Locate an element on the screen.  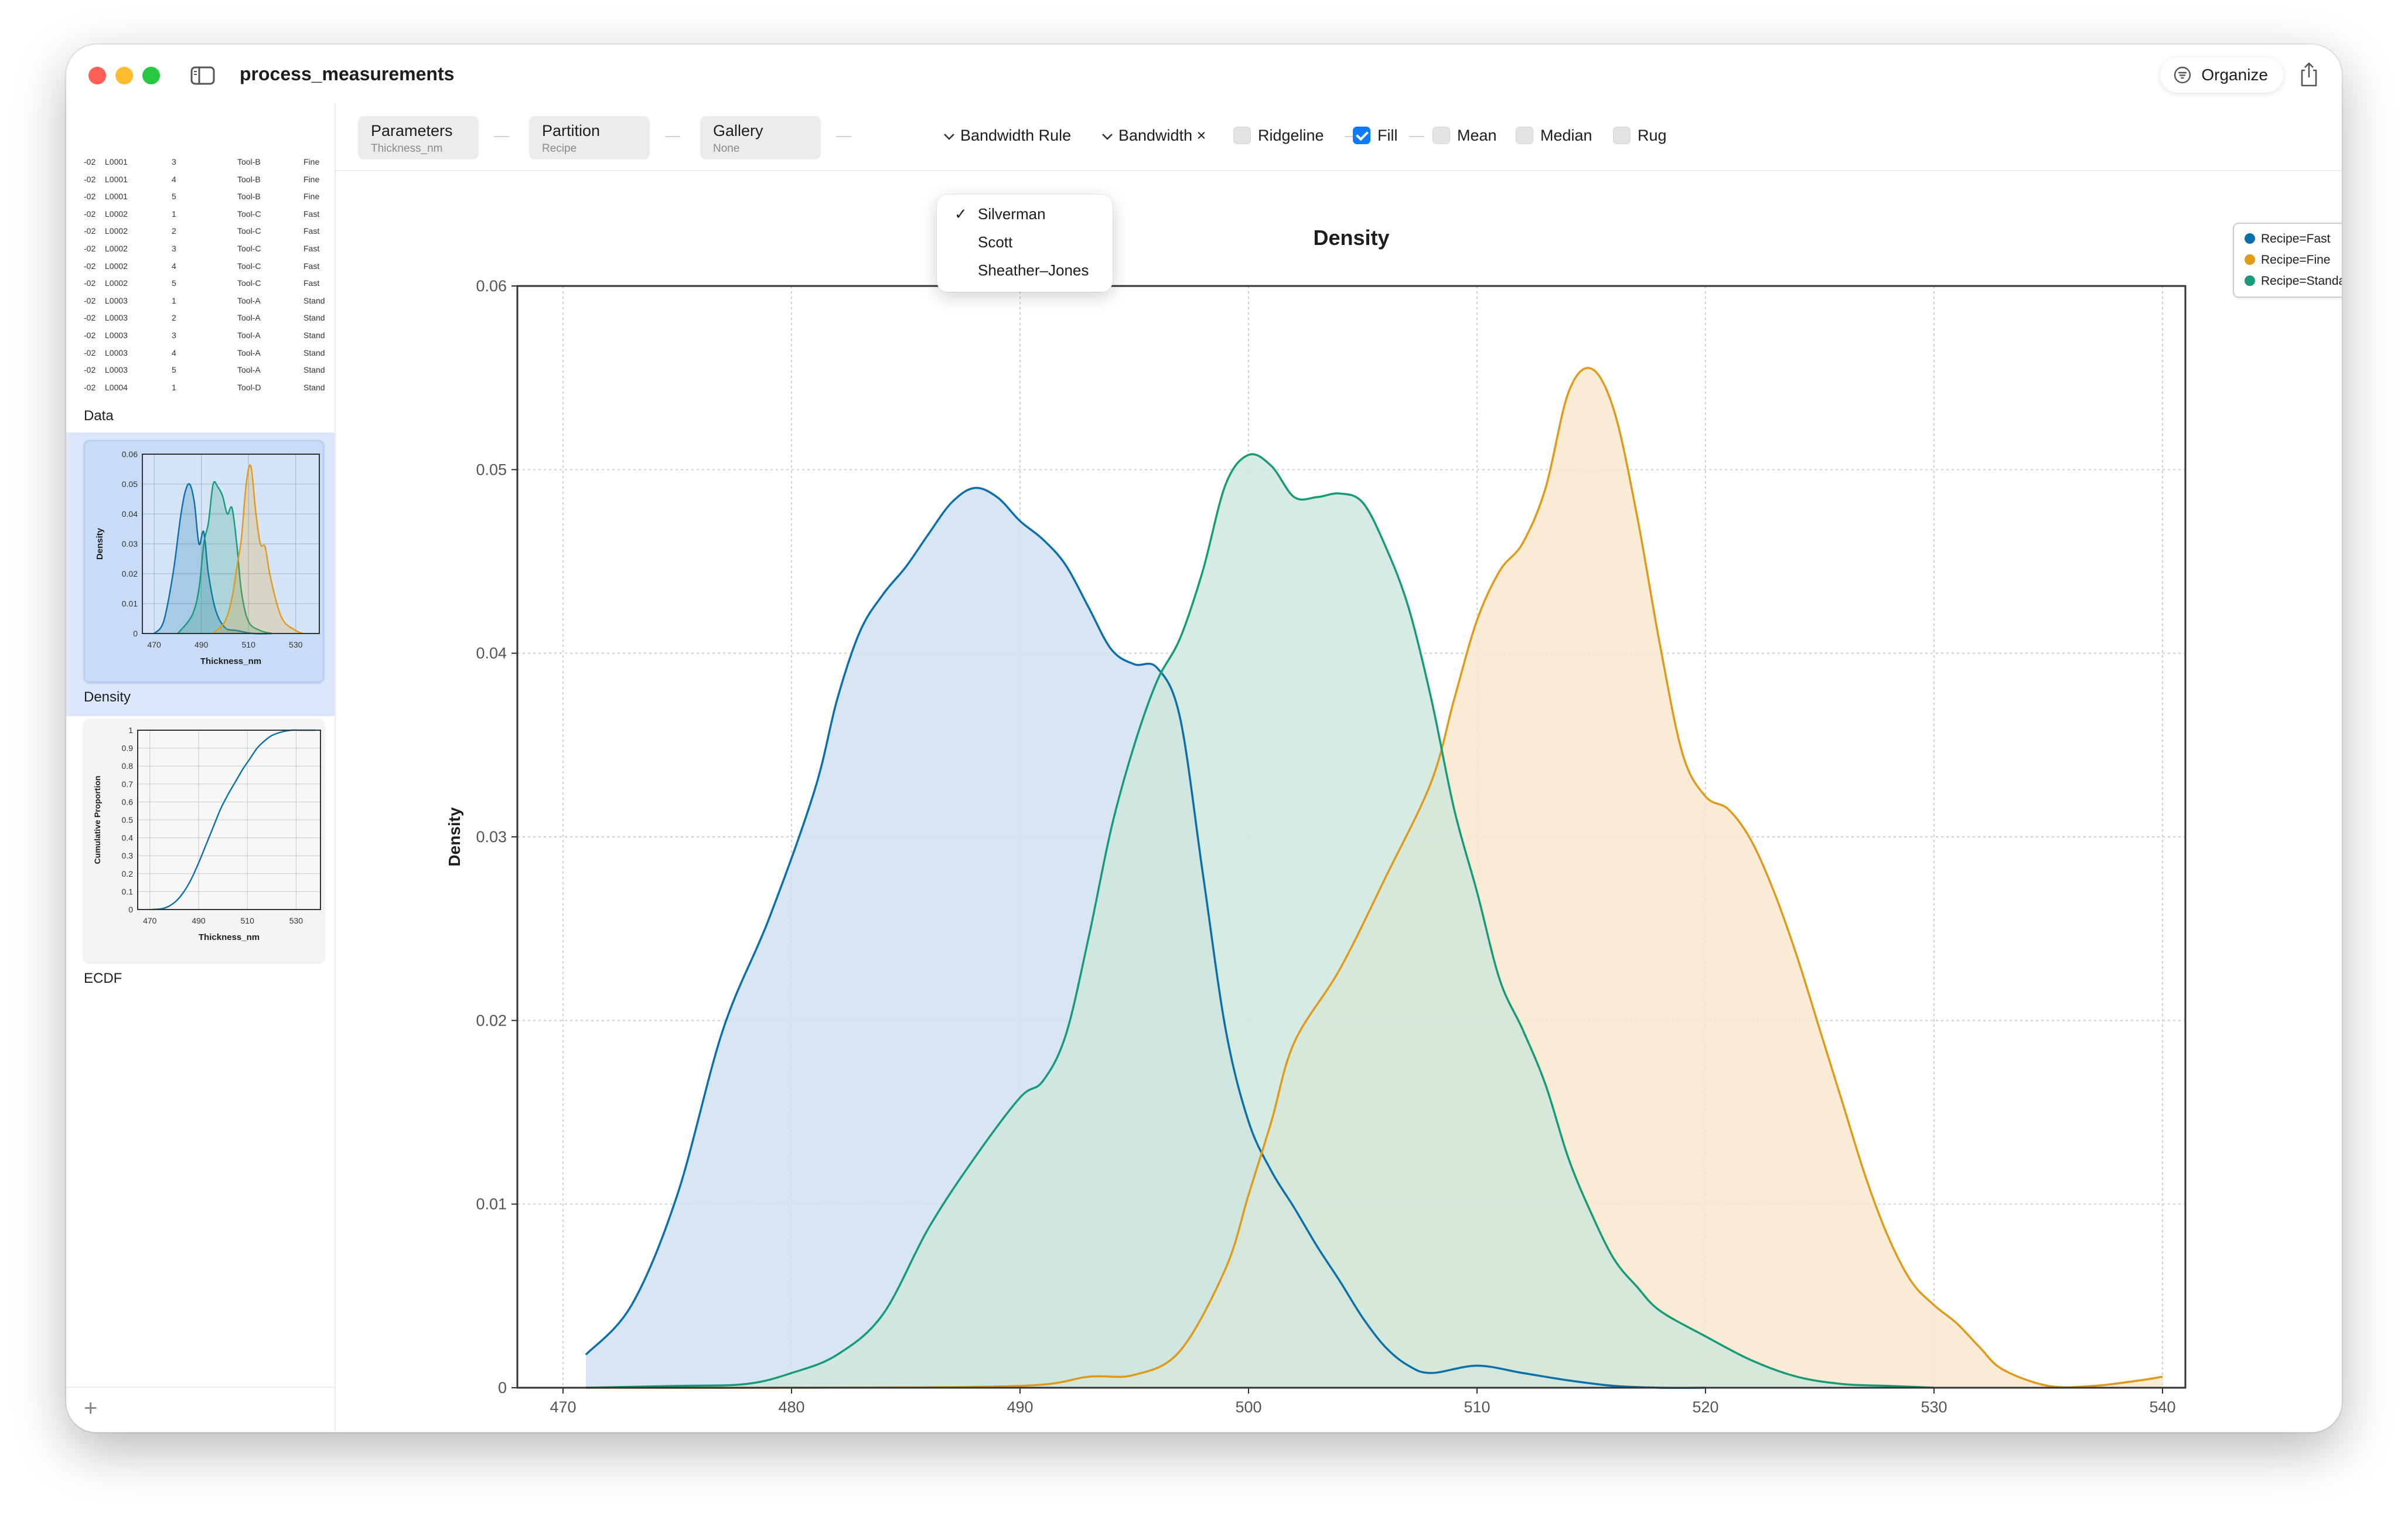
data-table-row: -02 L0002 5 Tool-C Fast is located at coordinates (207, 283).